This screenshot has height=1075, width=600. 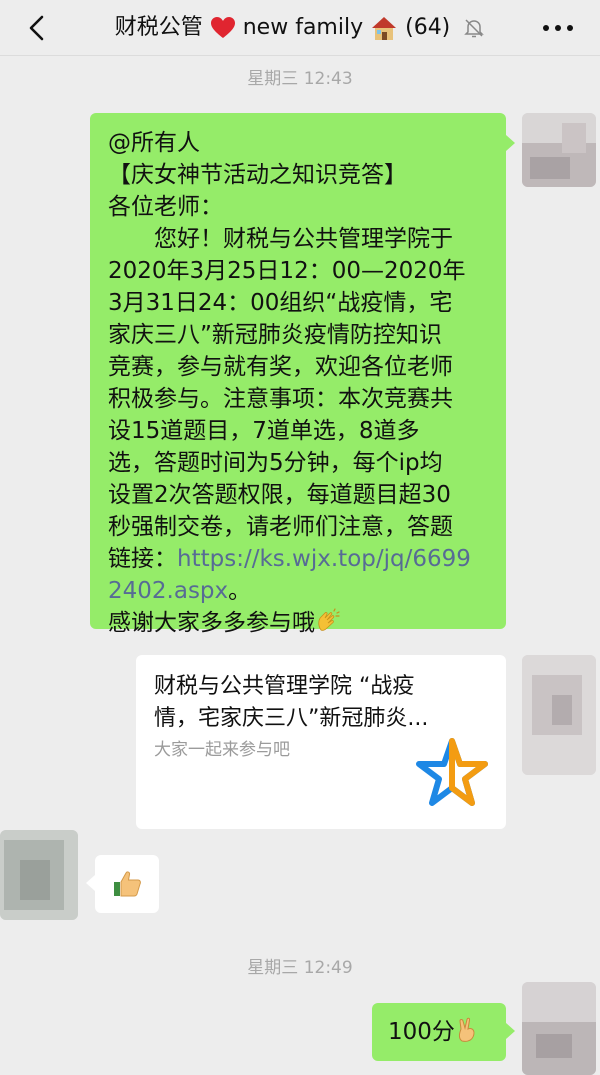 I want to click on quiz-link: https://ks.wjx.top/jq/6699, so click(x=324, y=559).